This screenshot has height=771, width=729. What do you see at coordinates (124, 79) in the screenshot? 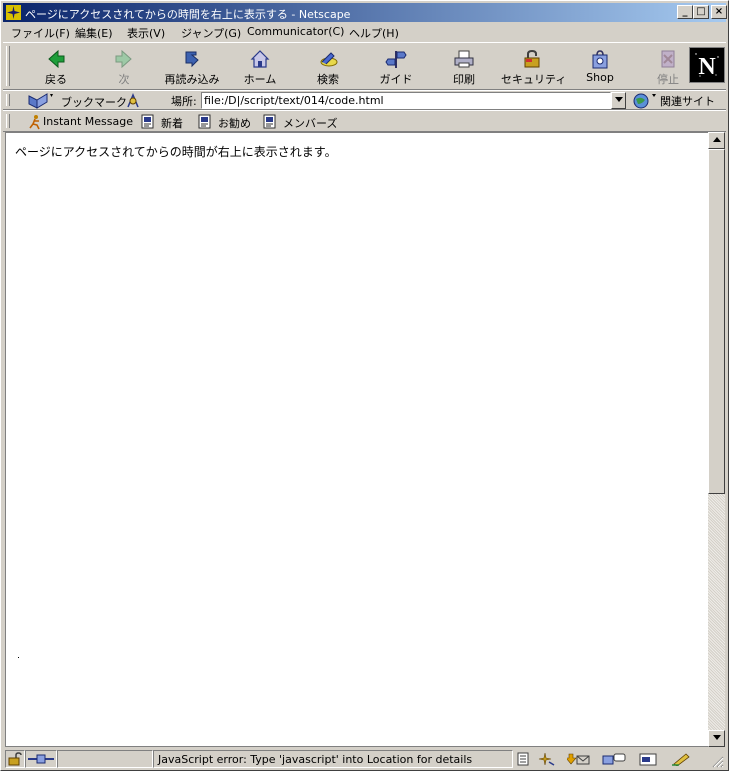
I see `forward-label: 次` at bounding box center [124, 79].